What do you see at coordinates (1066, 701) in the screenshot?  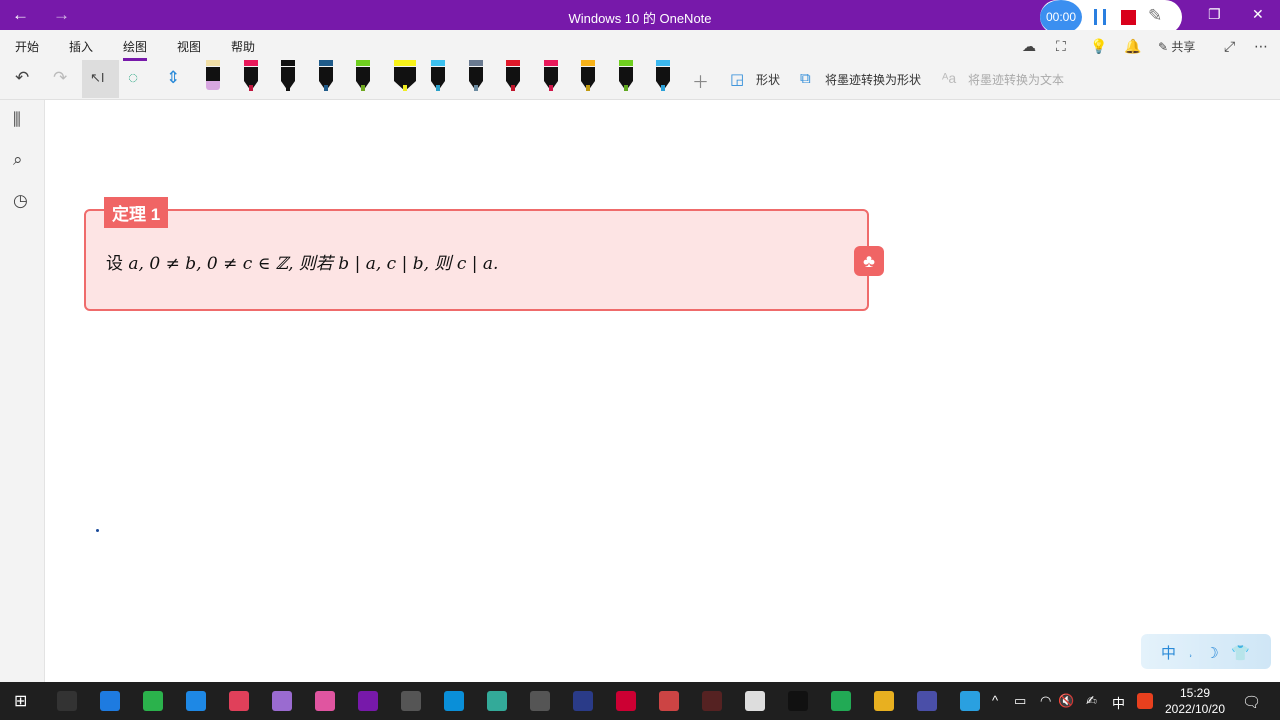 I see `mute-icon: 🔇` at bounding box center [1066, 701].